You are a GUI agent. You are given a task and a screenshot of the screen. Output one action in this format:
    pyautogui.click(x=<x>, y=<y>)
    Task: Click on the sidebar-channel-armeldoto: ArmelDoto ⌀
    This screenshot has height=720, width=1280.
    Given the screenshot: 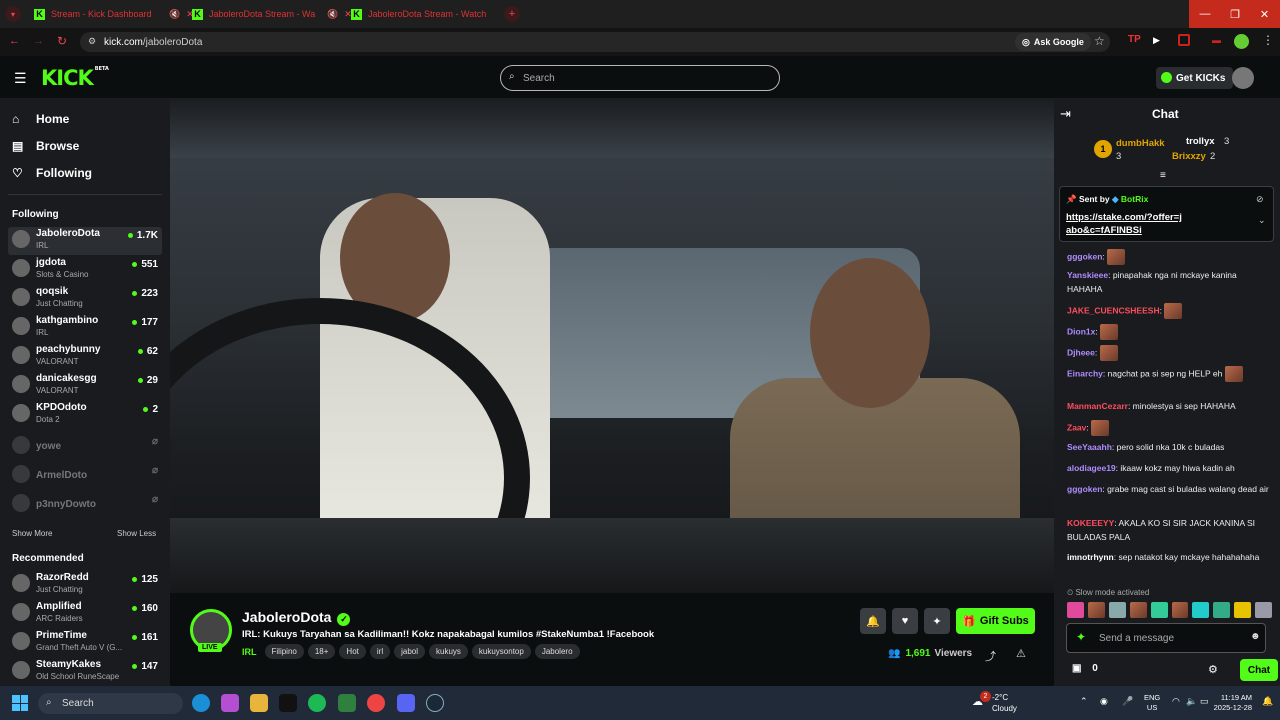 What is the action you would take?
    pyautogui.click(x=85, y=476)
    